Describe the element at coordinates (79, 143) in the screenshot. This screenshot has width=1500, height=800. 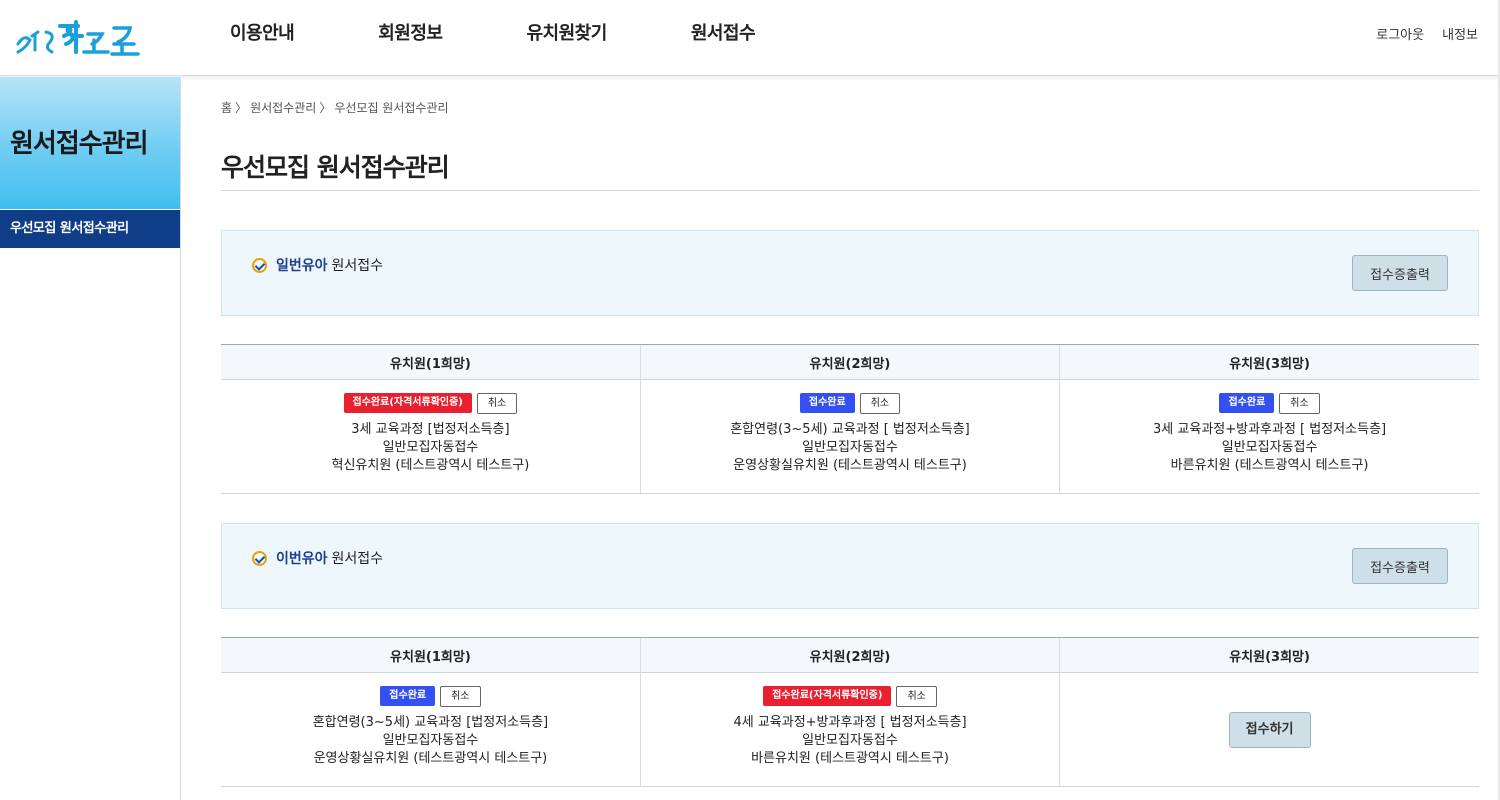
I see `sidebar-title: 원서접수관리` at that location.